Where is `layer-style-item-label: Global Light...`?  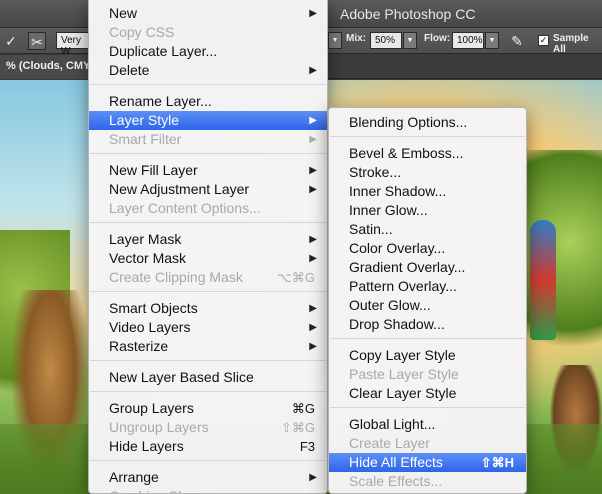 layer-style-item-label: Global Light... is located at coordinates (392, 424).